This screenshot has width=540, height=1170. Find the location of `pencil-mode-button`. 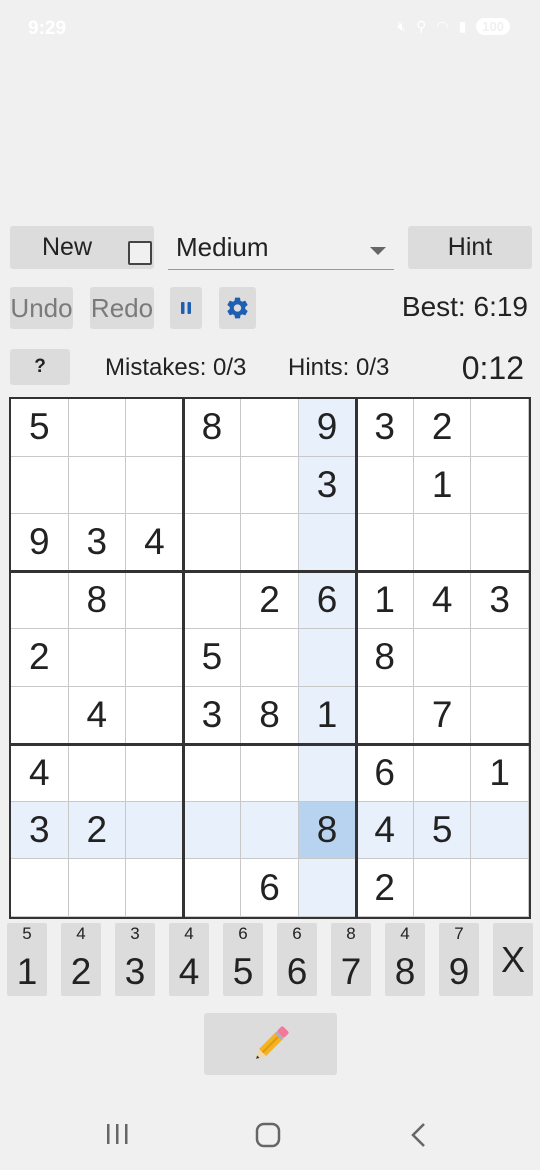

pencil-mode-button is located at coordinates (270, 1044).